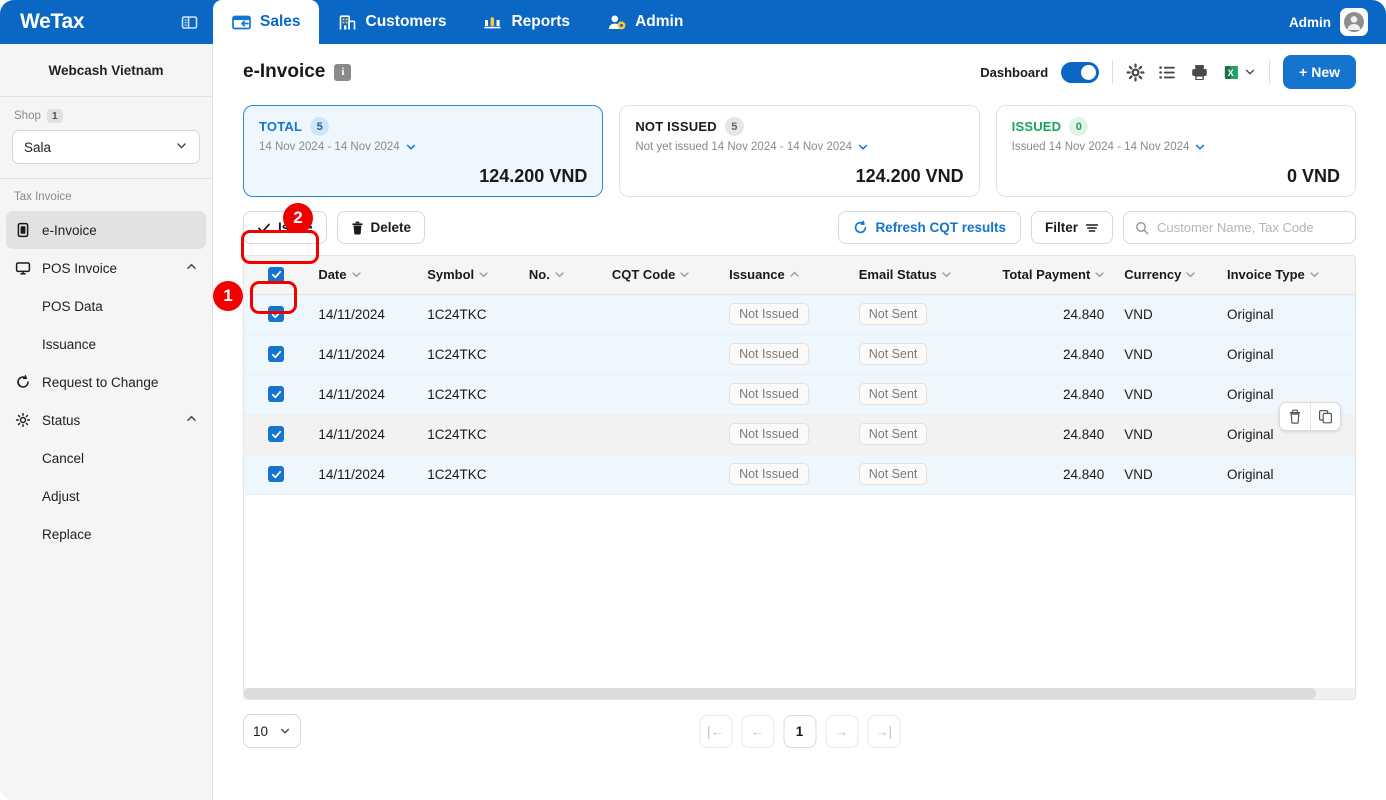 This screenshot has width=1386, height=800. What do you see at coordinates (266, 22) in the screenshot?
I see `tab-sales: Sales` at bounding box center [266, 22].